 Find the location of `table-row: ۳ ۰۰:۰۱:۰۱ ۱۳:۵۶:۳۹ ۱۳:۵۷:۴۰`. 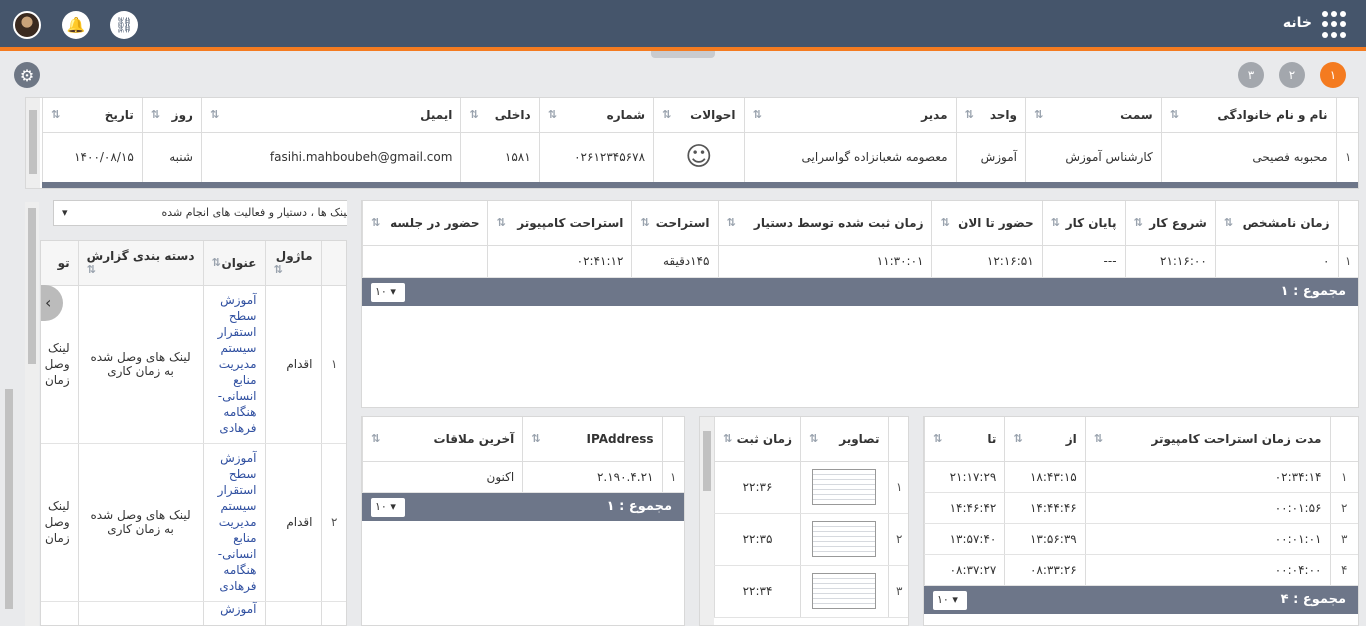

table-row: ۳ ۰۰:۰۱:۰۱ ۱۳:۵۶:۳۹ ۱۳:۵۷:۴۰ is located at coordinates (1141, 539).